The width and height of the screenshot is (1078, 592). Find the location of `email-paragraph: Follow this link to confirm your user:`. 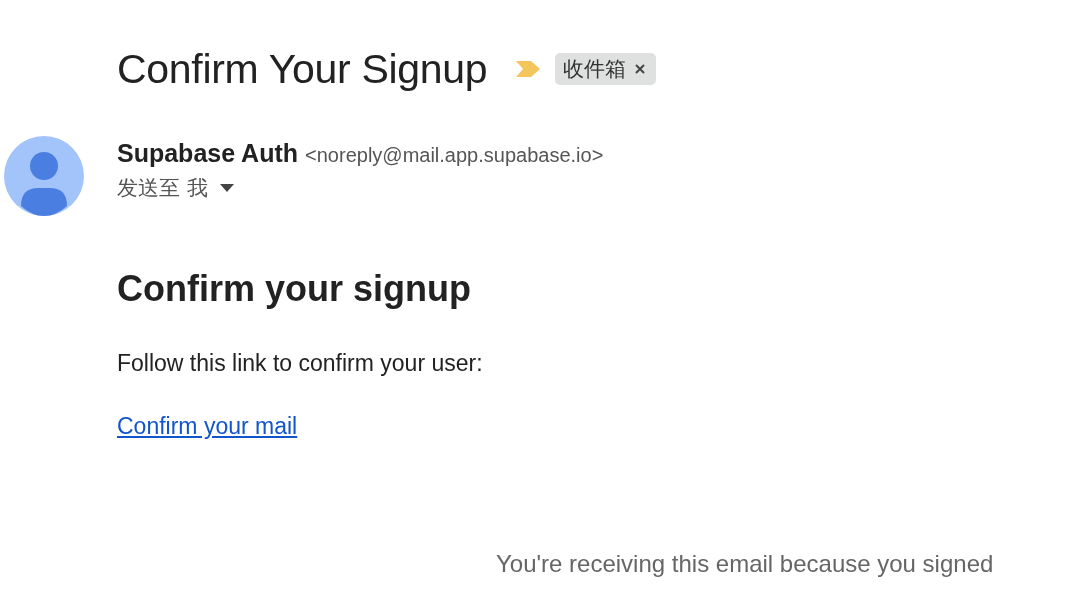

email-paragraph: Follow this link to confirm your user: is located at coordinates (300, 363).